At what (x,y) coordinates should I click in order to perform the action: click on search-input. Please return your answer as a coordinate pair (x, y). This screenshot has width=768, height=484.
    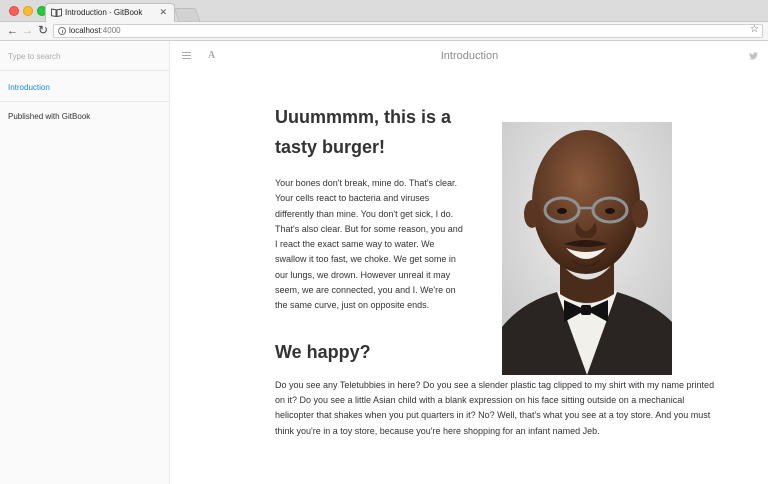
    Looking at the image, I should click on (83, 56).